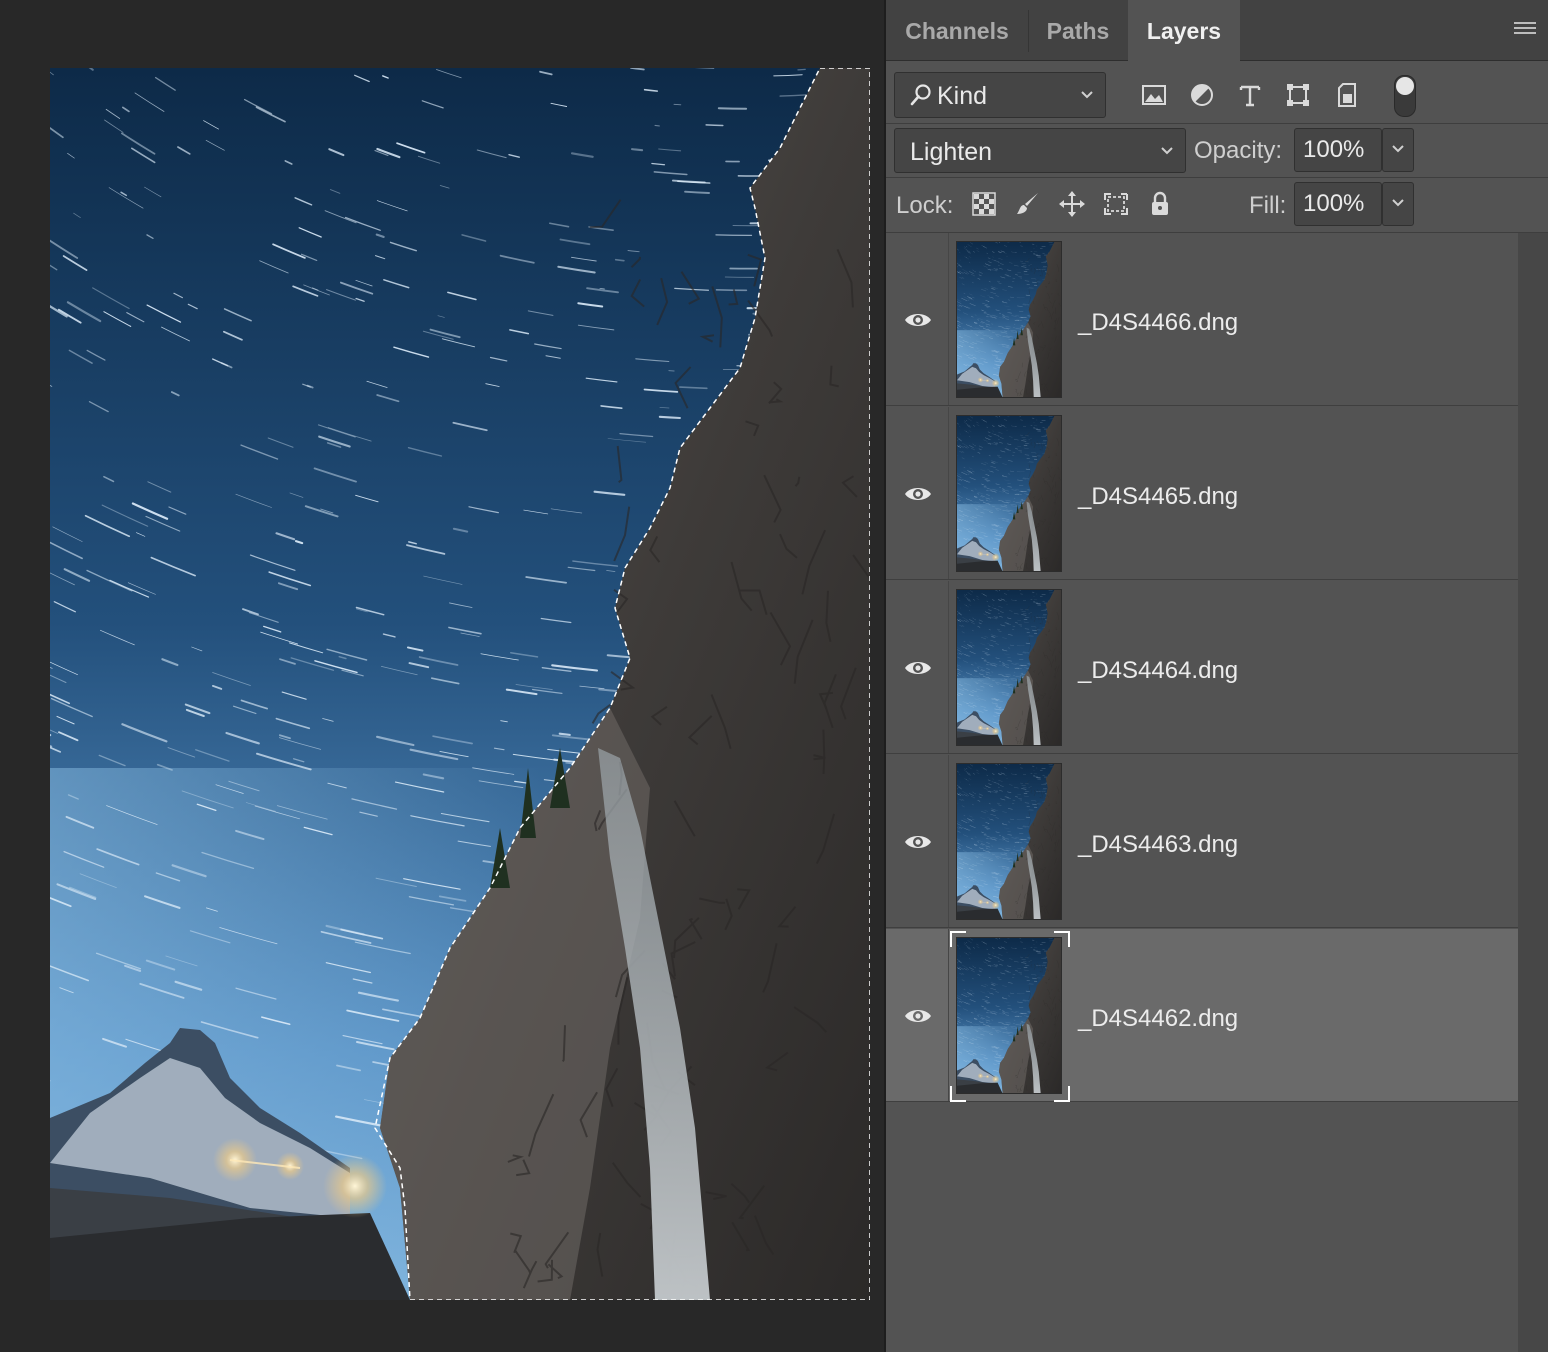 This screenshot has width=1548, height=1352. I want to click on opacity-label: Opacity:, so click(1238, 150).